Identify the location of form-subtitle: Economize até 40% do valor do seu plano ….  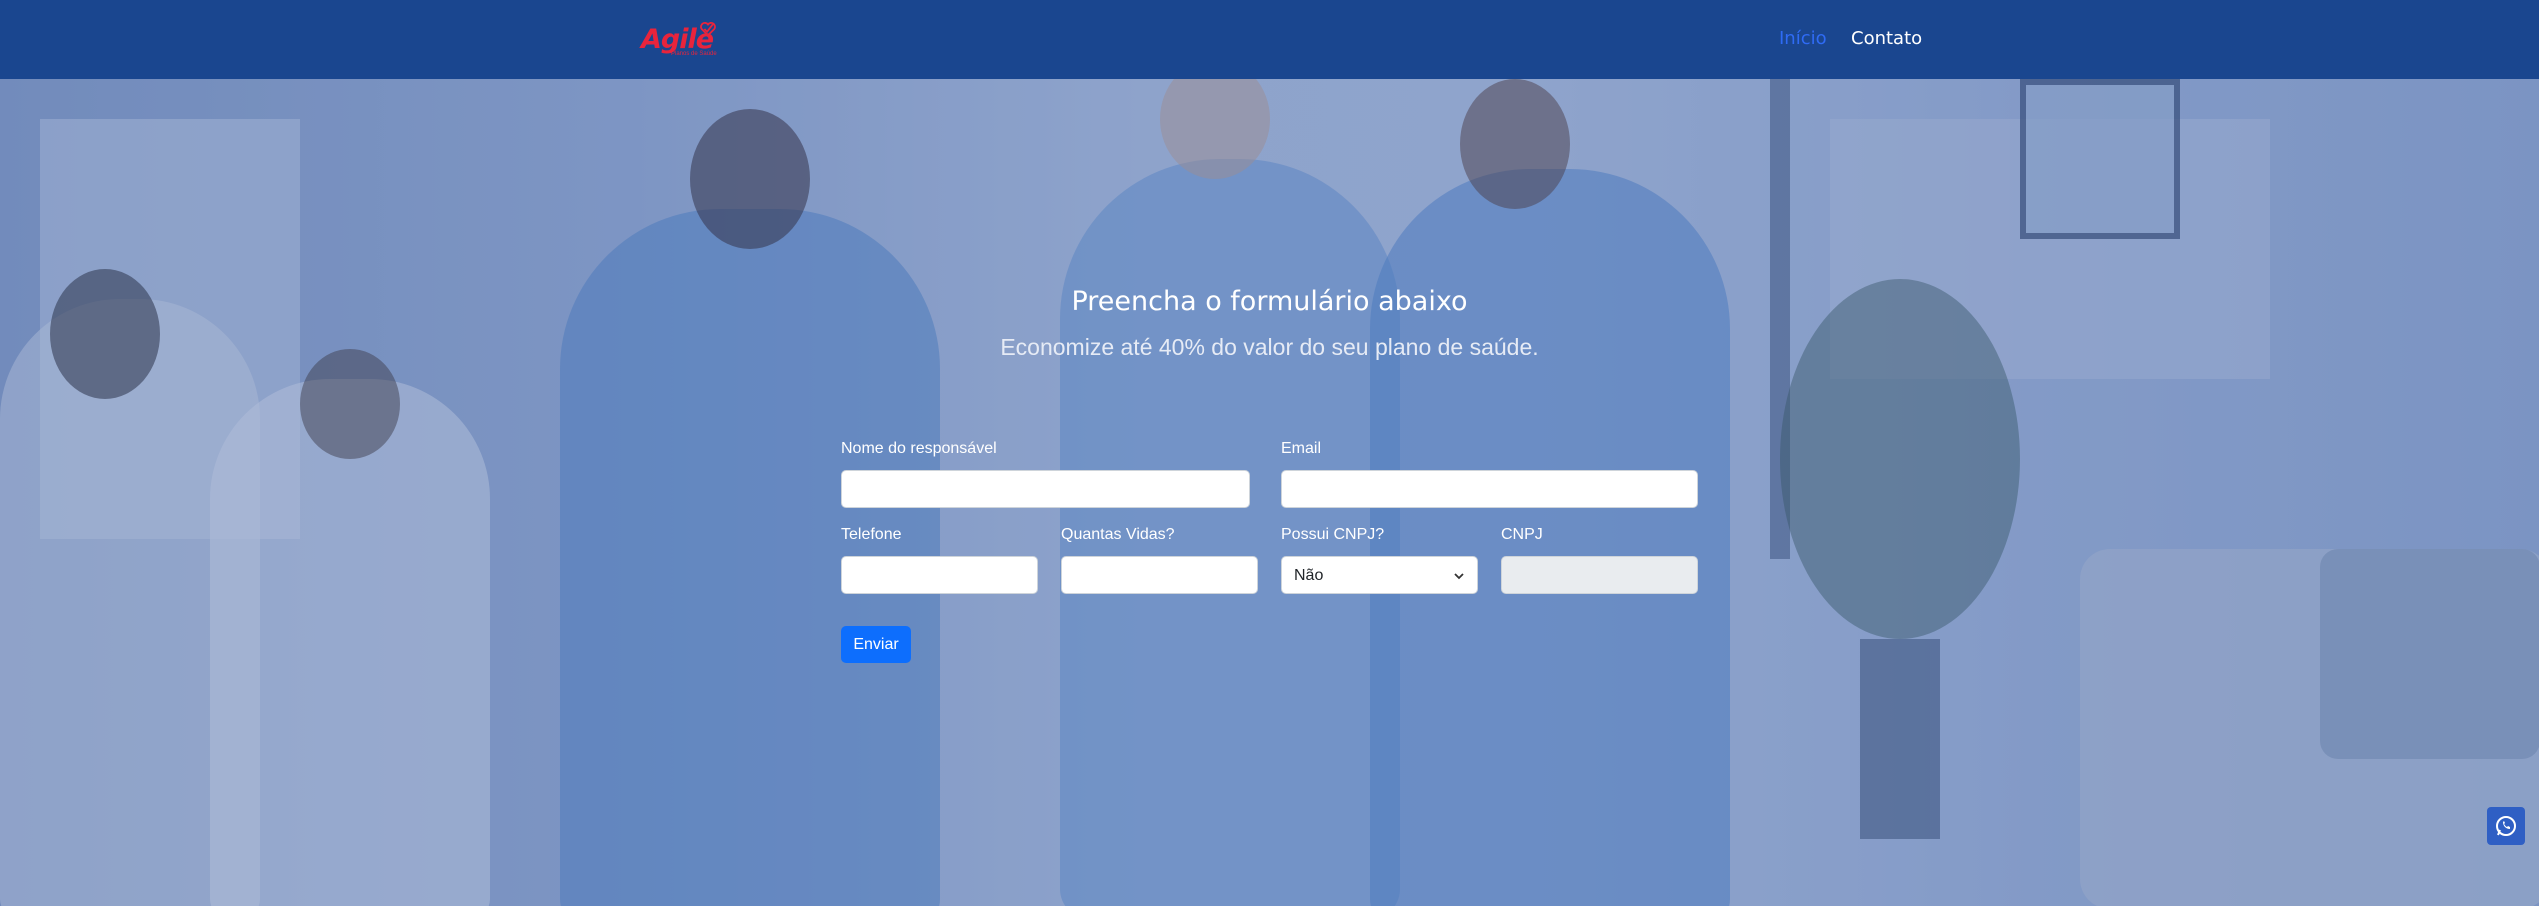
(1269, 347).